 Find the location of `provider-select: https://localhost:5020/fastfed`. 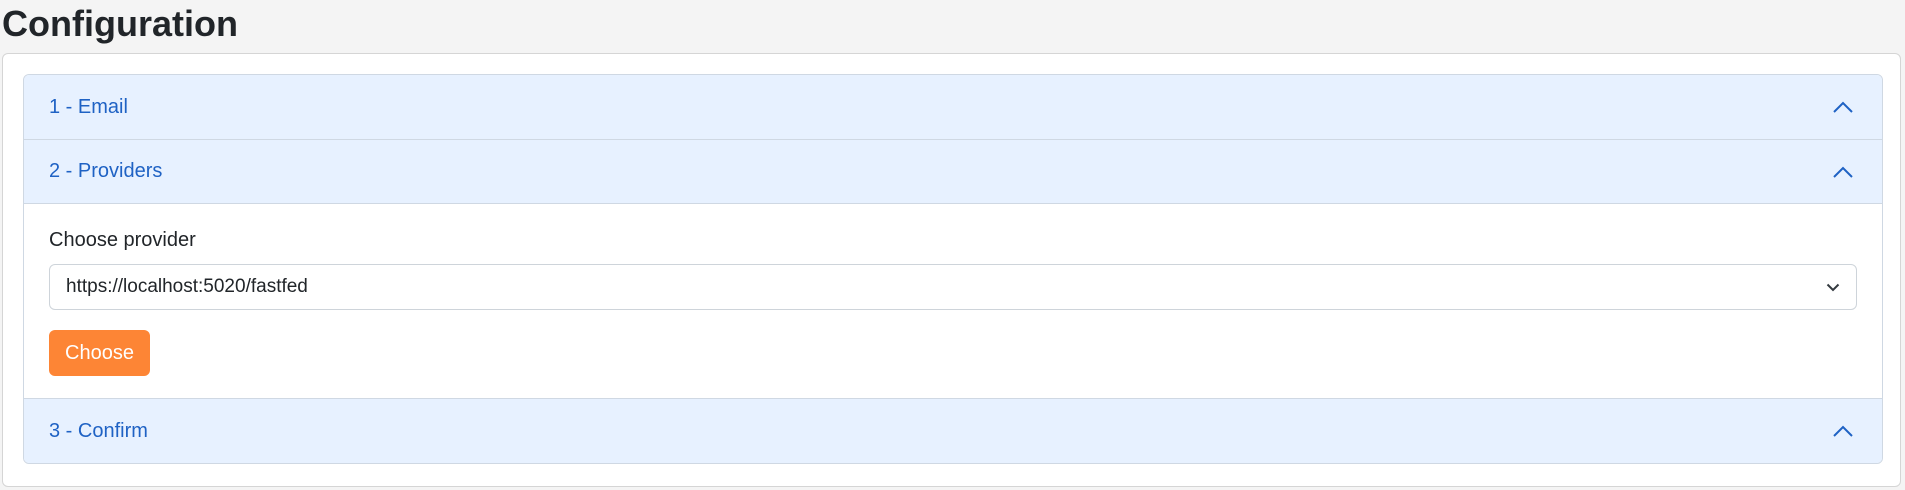

provider-select: https://localhost:5020/fastfed is located at coordinates (953, 287).